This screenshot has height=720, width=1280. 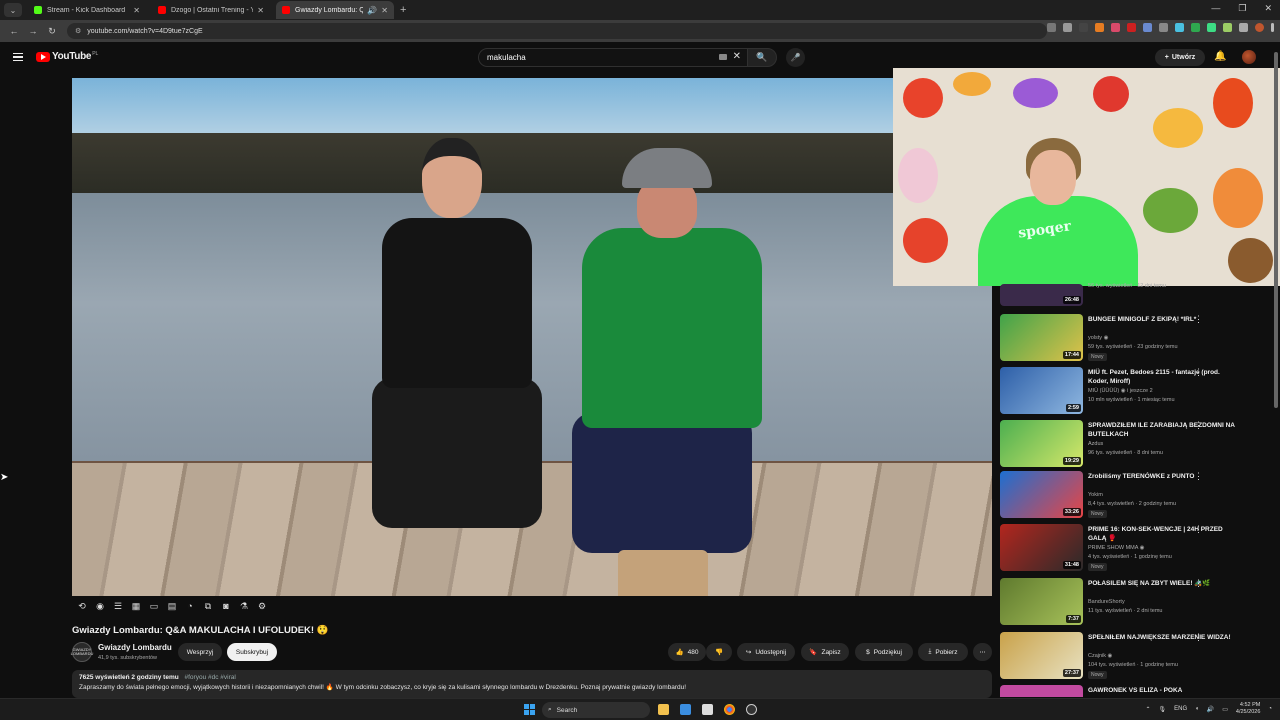 What do you see at coordinates (1095, 495) in the screenshot?
I see `channel-name: Yokim` at bounding box center [1095, 495].